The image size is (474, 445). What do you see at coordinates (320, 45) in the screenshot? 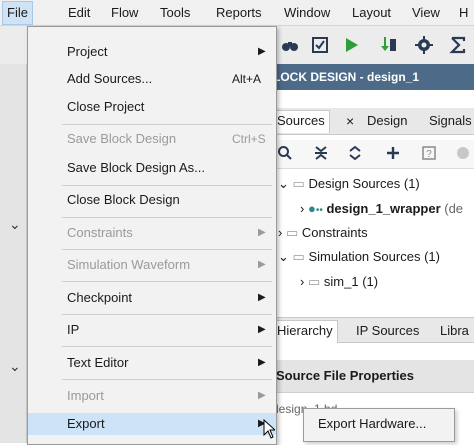
I see `checkbox-icon` at bounding box center [320, 45].